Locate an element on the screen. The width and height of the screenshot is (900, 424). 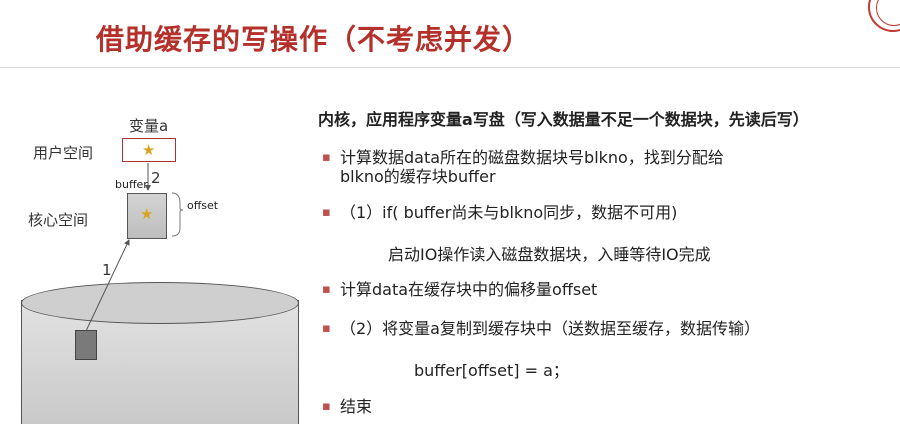
content-heading: 内核，应用程序变量a写盘（写入数据量不足一个数据块，先读后写） is located at coordinates (563, 119).